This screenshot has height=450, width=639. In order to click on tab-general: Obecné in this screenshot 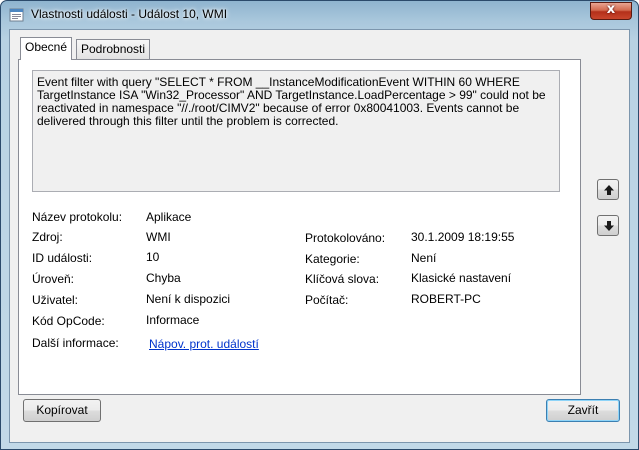, I will do `click(46, 48)`.